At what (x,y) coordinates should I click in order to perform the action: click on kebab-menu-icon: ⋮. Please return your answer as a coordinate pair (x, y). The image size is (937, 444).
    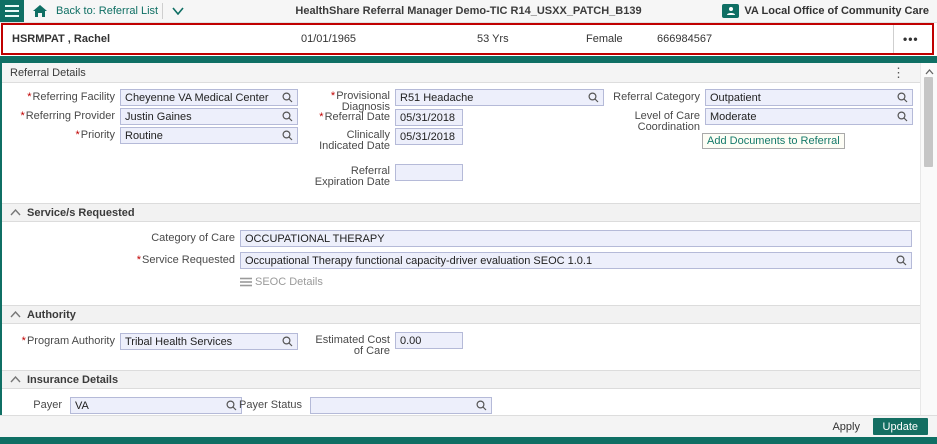
    Looking at the image, I should click on (898, 73).